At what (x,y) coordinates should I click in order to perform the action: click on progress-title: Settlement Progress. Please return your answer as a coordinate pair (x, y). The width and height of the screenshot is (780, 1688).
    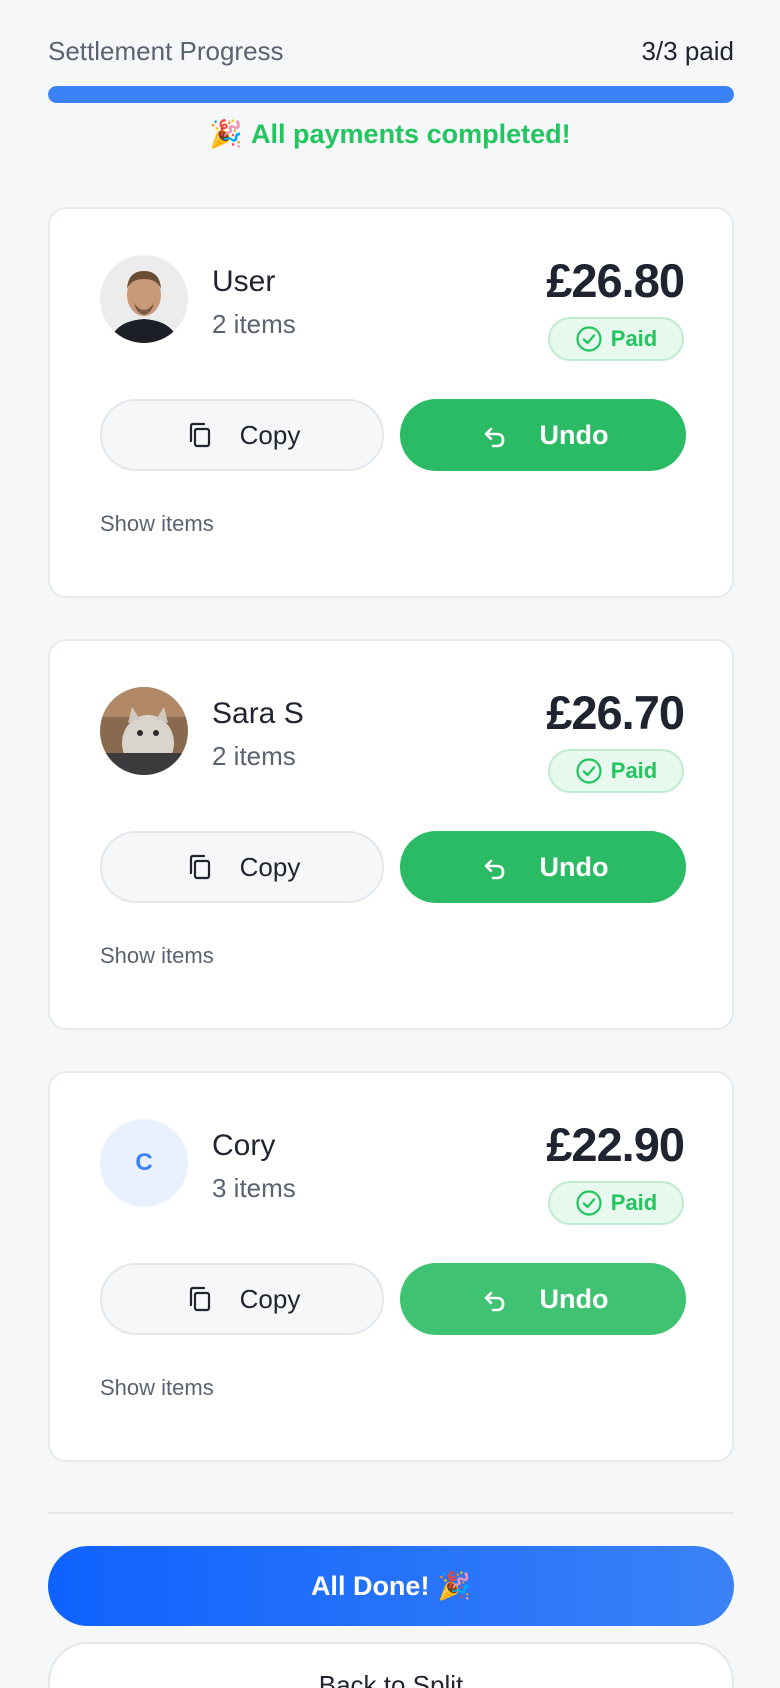
    Looking at the image, I should click on (166, 50).